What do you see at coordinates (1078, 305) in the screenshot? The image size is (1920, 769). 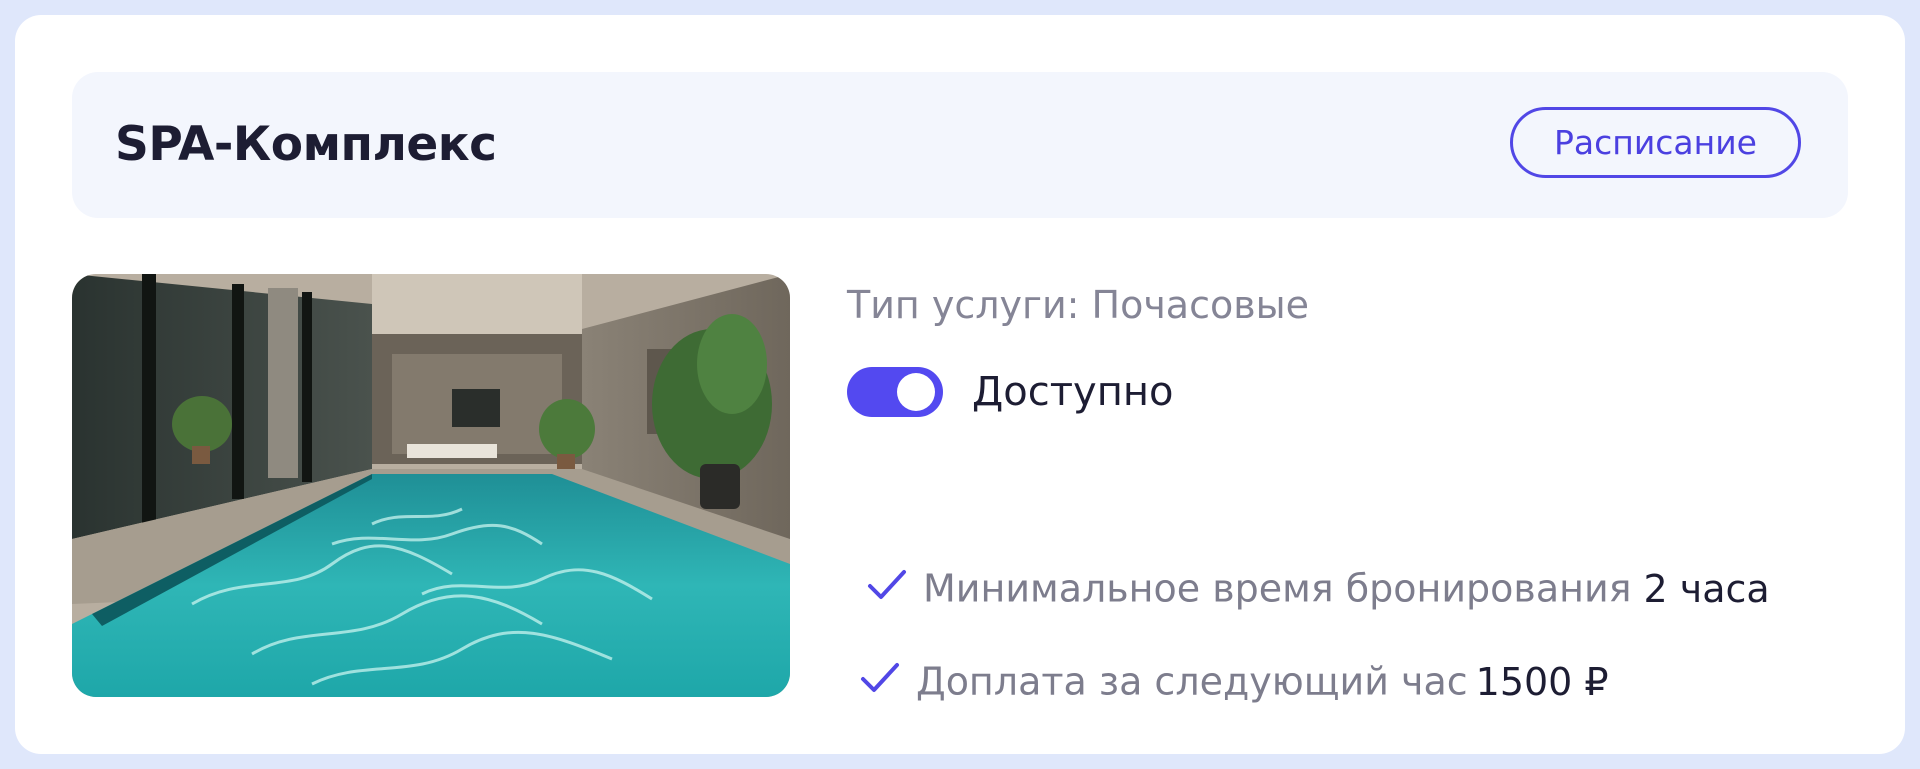 I see `service-type: Тип услуги: Почасовые` at bounding box center [1078, 305].